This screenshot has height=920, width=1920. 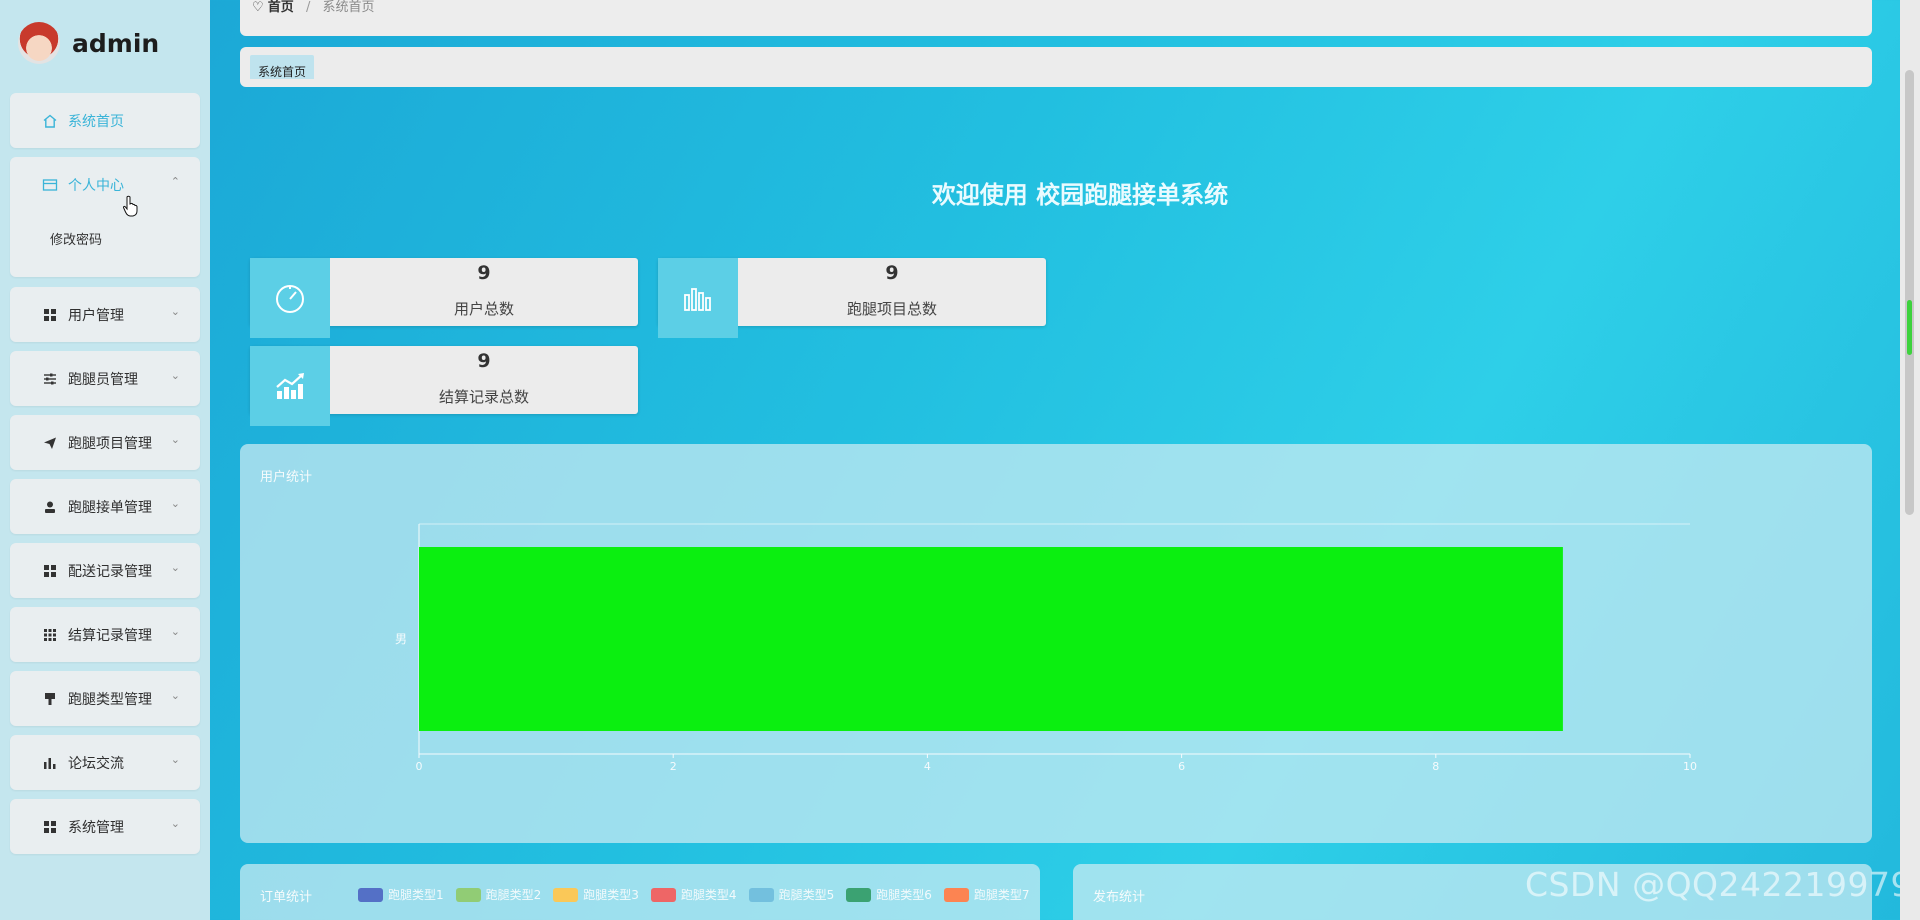 I want to click on sidebar-item-personal-center: 个人中心 ⌃ 修改密码, so click(x=105, y=217).